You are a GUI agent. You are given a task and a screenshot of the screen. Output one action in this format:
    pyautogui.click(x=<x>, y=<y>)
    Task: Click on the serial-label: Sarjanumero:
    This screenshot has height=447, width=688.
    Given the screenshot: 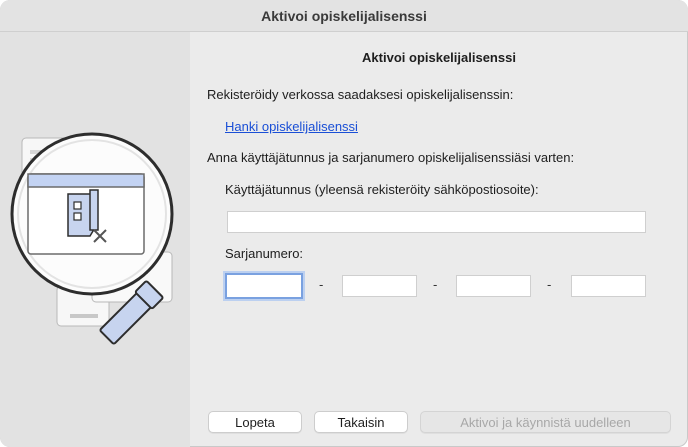 What is the action you would take?
    pyautogui.click(x=264, y=253)
    